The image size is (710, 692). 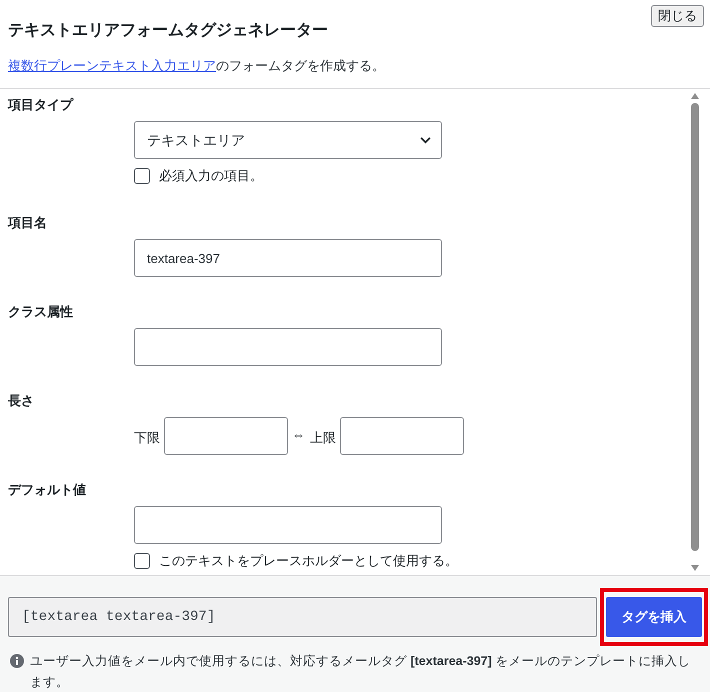 What do you see at coordinates (302, 617) in the screenshot?
I see `tag-code-field: [textarea textarea-397]` at bounding box center [302, 617].